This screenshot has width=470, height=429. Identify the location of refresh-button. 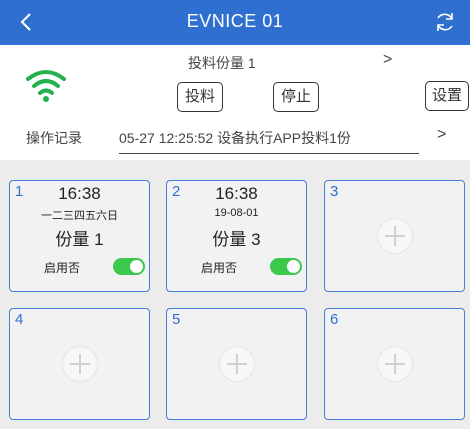
(445, 22).